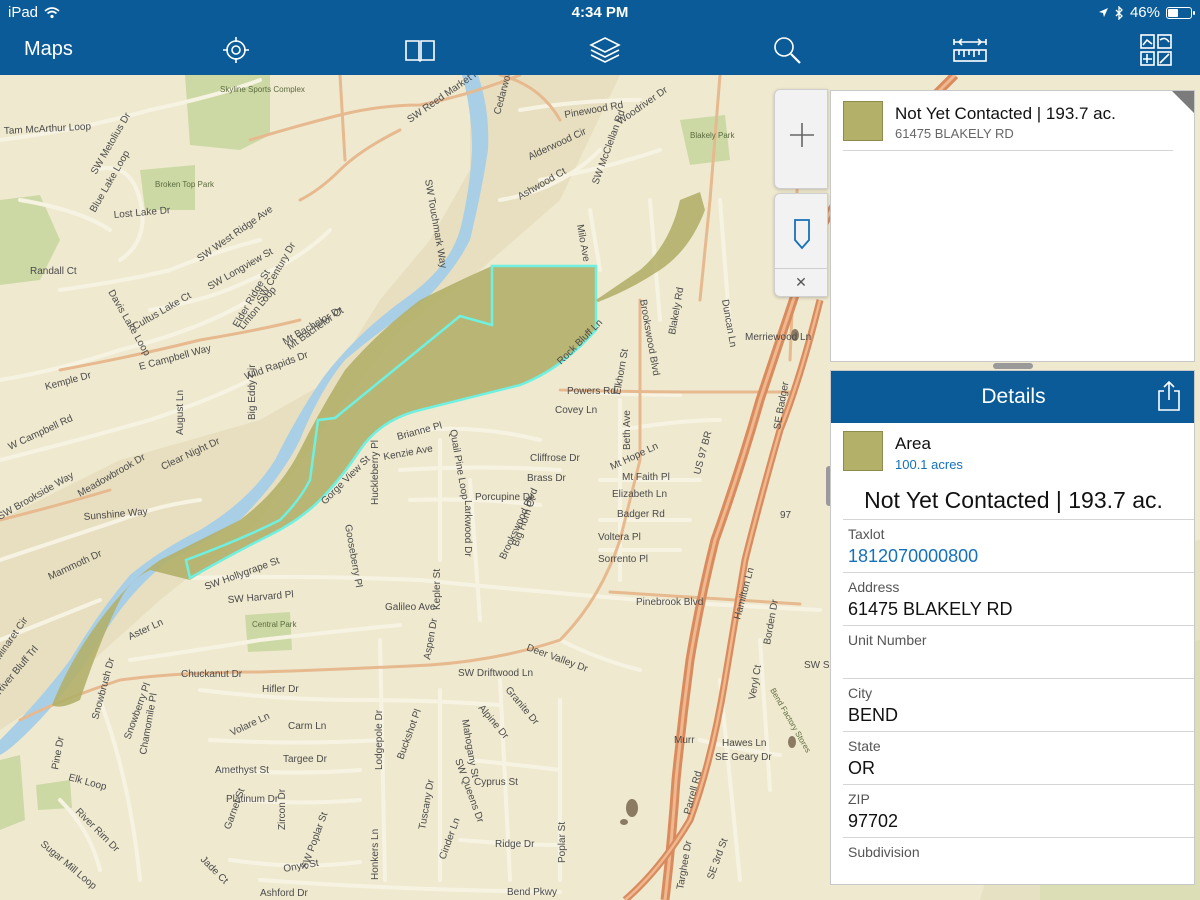  I want to click on status-bar: iPad 4:34 PM 46%, so click(600, 13).